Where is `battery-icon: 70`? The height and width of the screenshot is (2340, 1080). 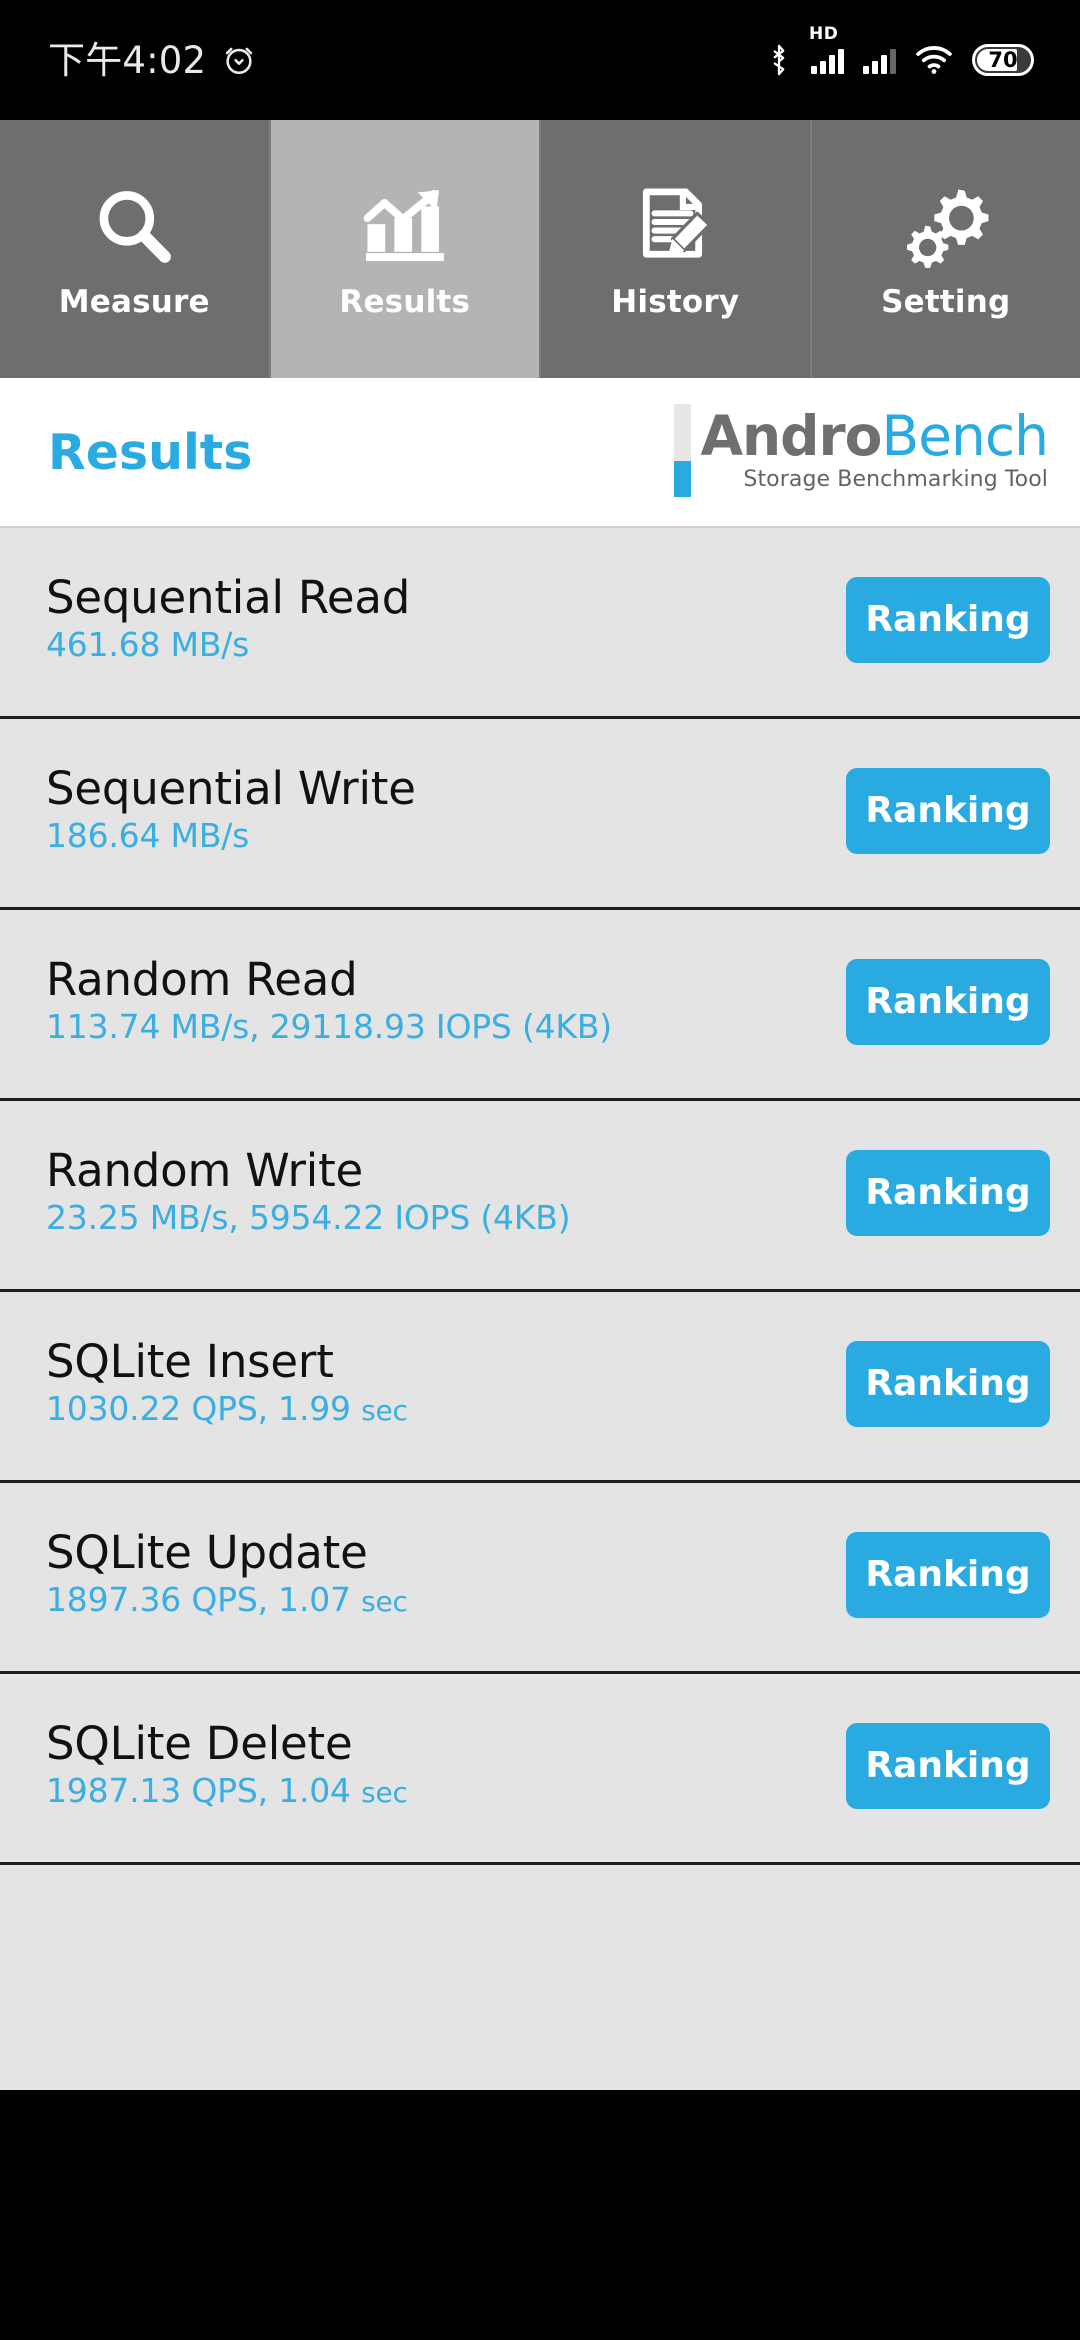
battery-icon: 70 is located at coordinates (1003, 60).